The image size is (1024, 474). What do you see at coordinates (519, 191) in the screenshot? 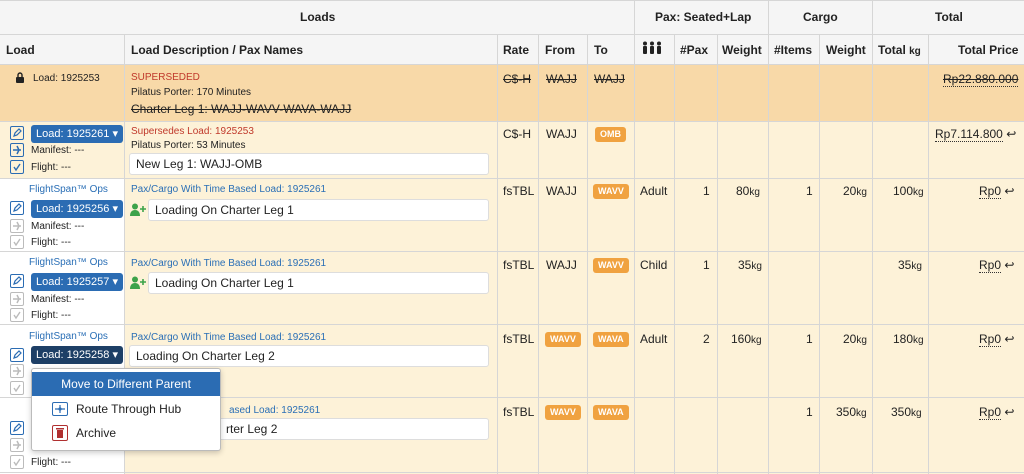
I see `row2-rate: fsTBL` at bounding box center [519, 191].